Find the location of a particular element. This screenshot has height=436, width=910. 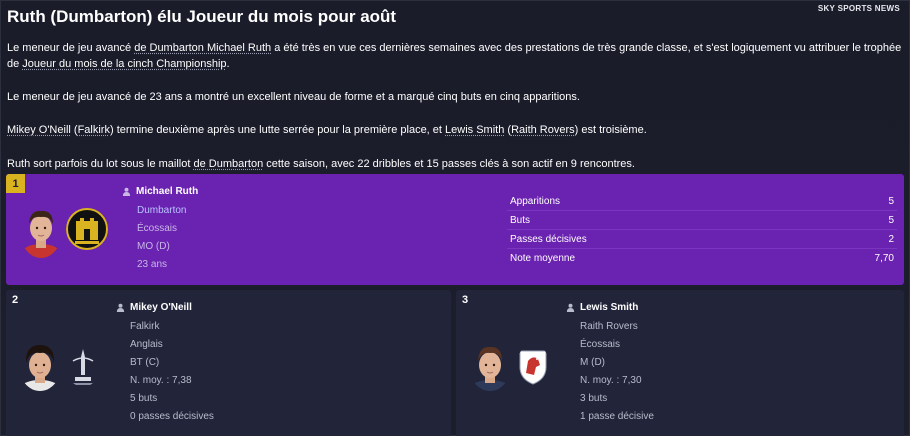

raith-rovers-crest-icon is located at coordinates (533, 366).